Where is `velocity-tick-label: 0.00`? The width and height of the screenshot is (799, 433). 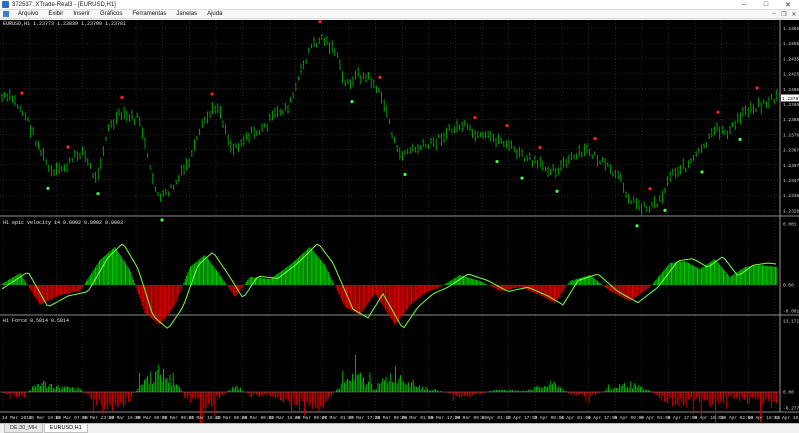
velocity-tick-label: 0.00 is located at coordinates (788, 286).